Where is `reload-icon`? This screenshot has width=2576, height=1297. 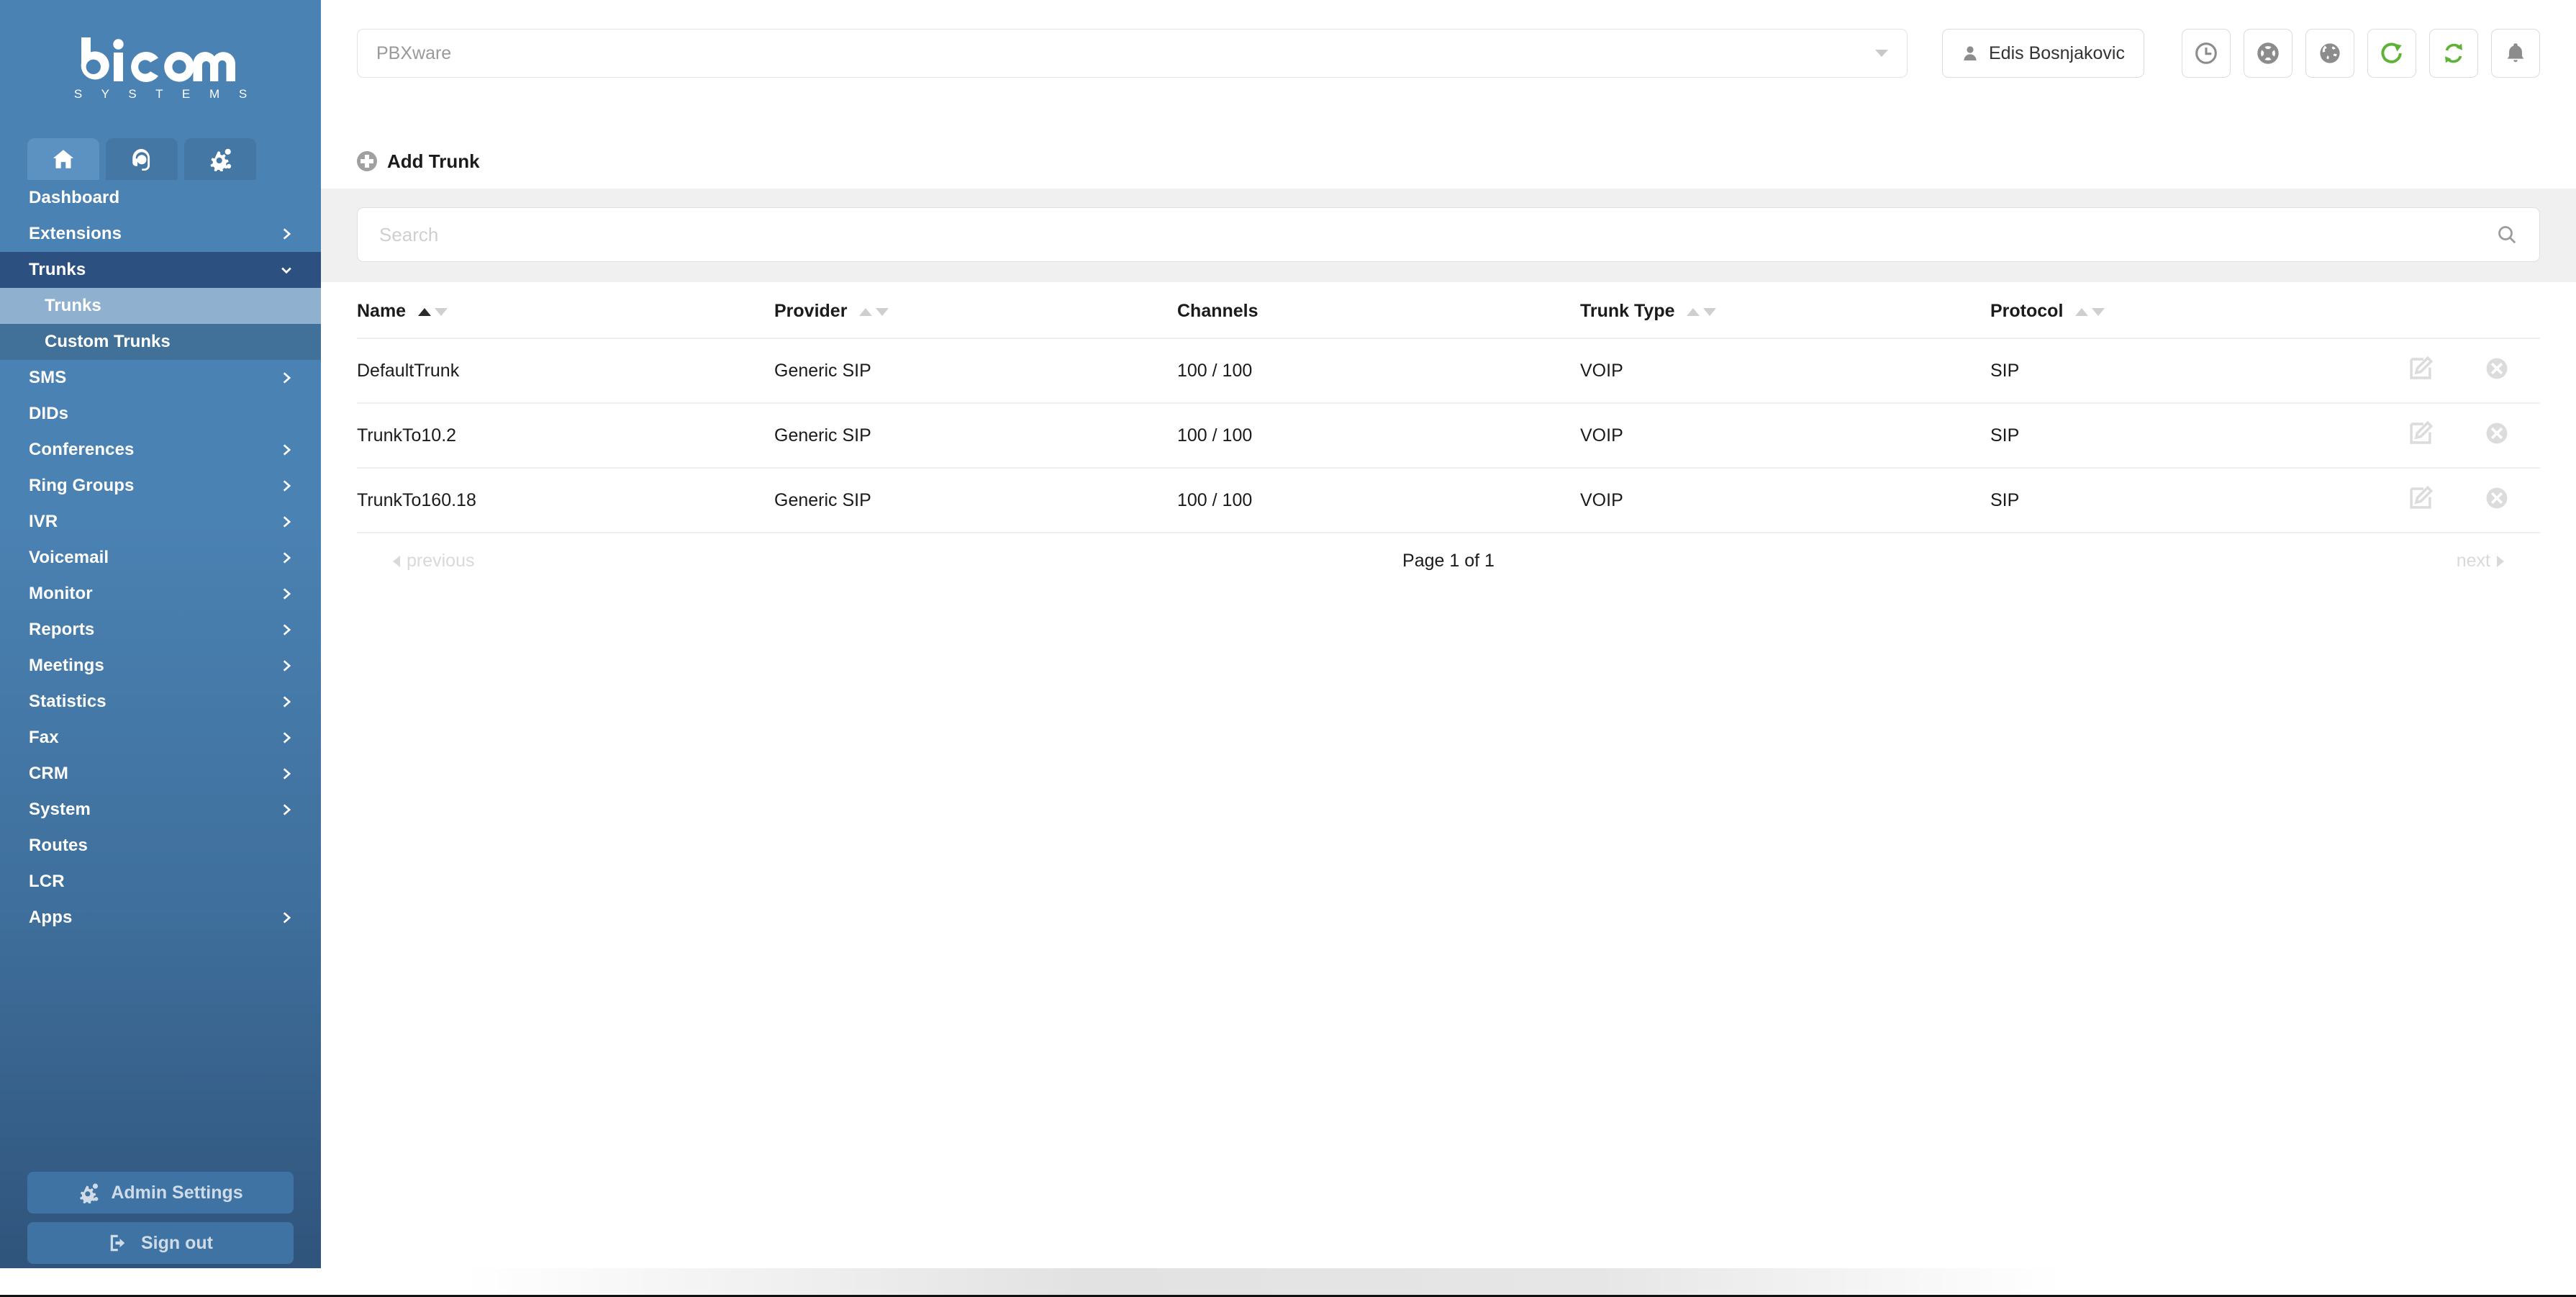
reload-icon is located at coordinates (2391, 52).